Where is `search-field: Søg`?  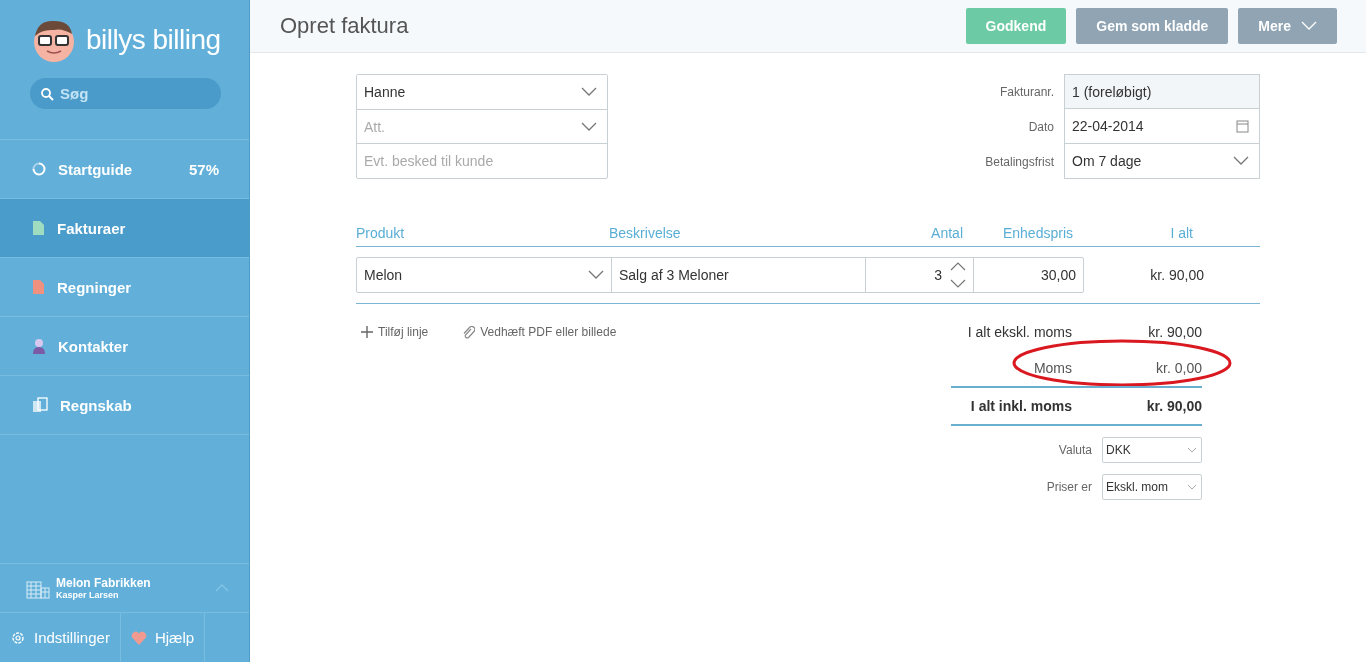
search-field: Søg is located at coordinates (125, 93).